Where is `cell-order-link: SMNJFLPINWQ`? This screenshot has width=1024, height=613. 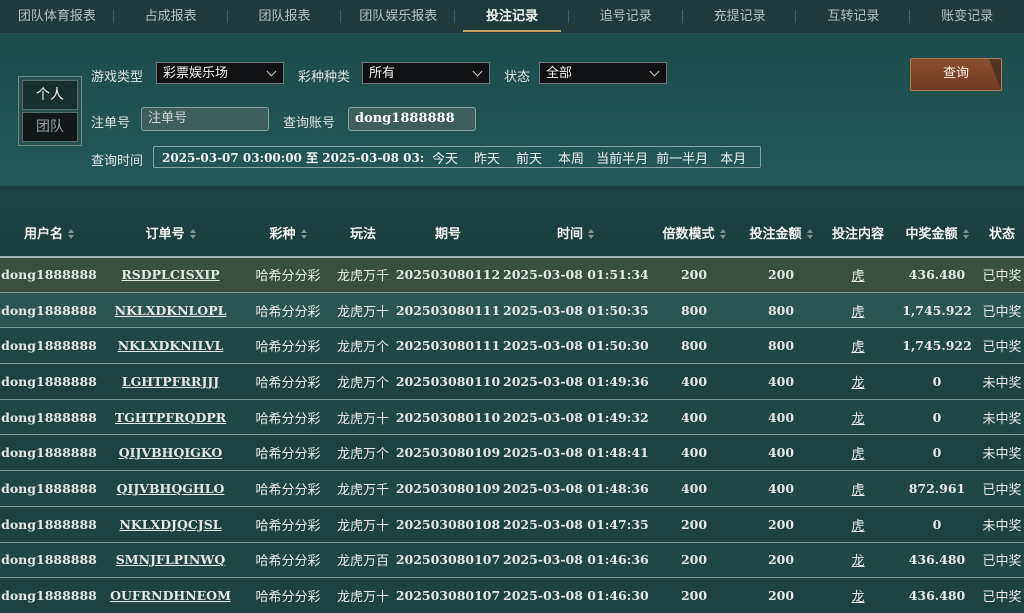 cell-order-link: SMNJFLPINWQ is located at coordinates (170, 559).